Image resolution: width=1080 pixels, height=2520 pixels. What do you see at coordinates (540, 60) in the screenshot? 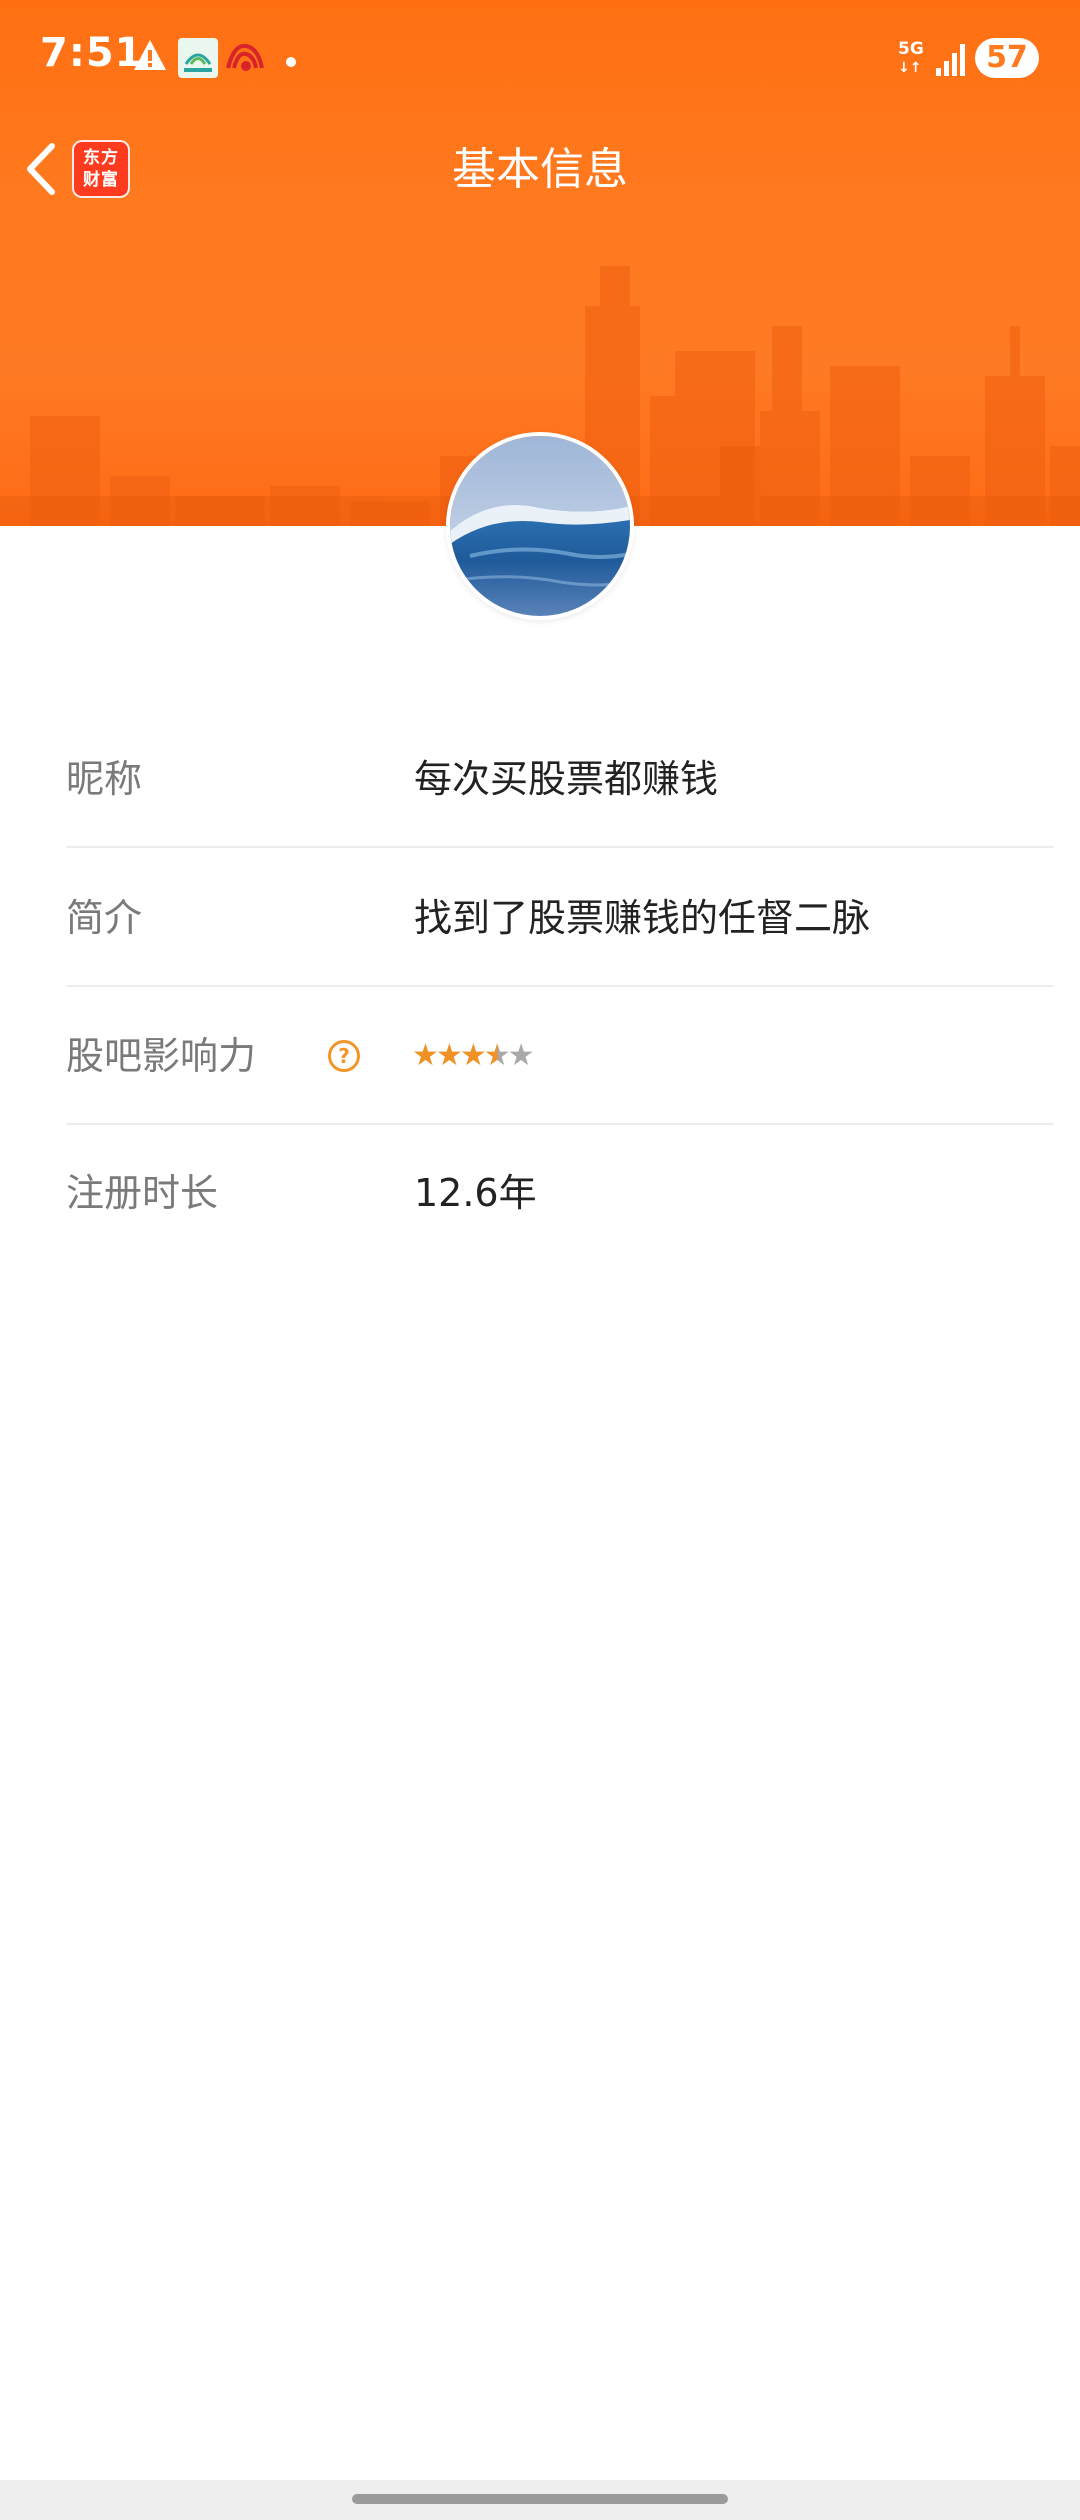
I see `status-bar: 7:51 5G ↓↑ 57` at bounding box center [540, 60].